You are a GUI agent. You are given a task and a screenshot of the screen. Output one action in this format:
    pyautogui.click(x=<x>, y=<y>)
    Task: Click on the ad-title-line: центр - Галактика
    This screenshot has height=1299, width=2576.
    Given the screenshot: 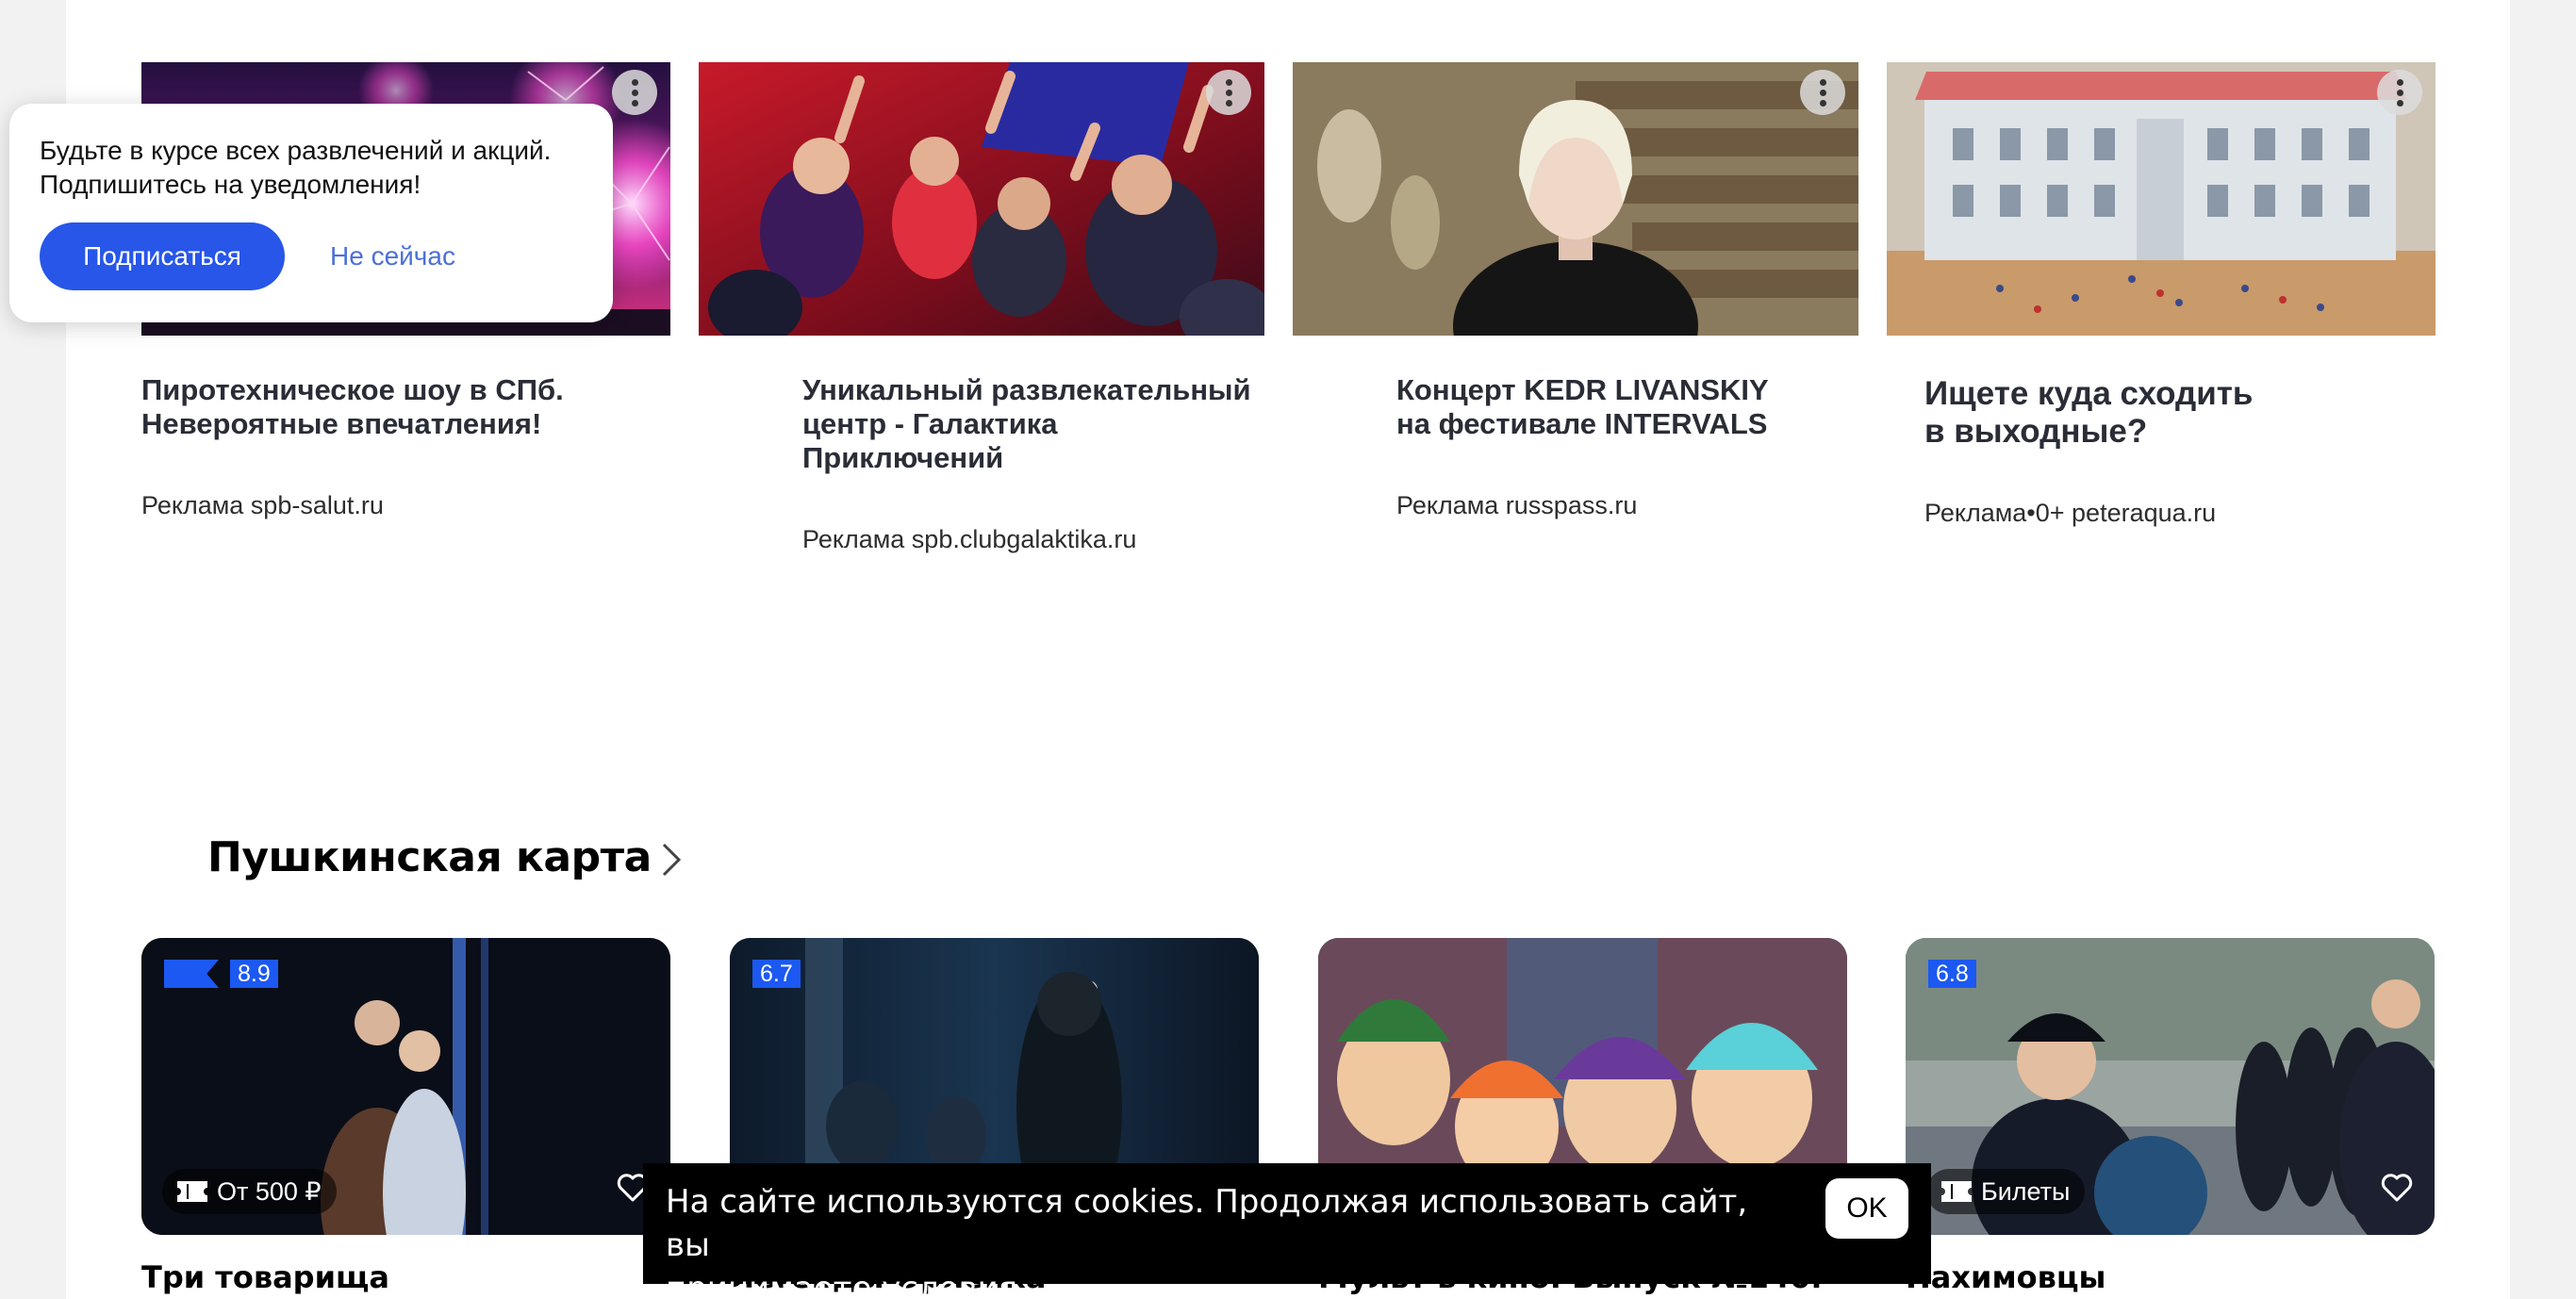 What is the action you would take?
    pyautogui.click(x=930, y=423)
    